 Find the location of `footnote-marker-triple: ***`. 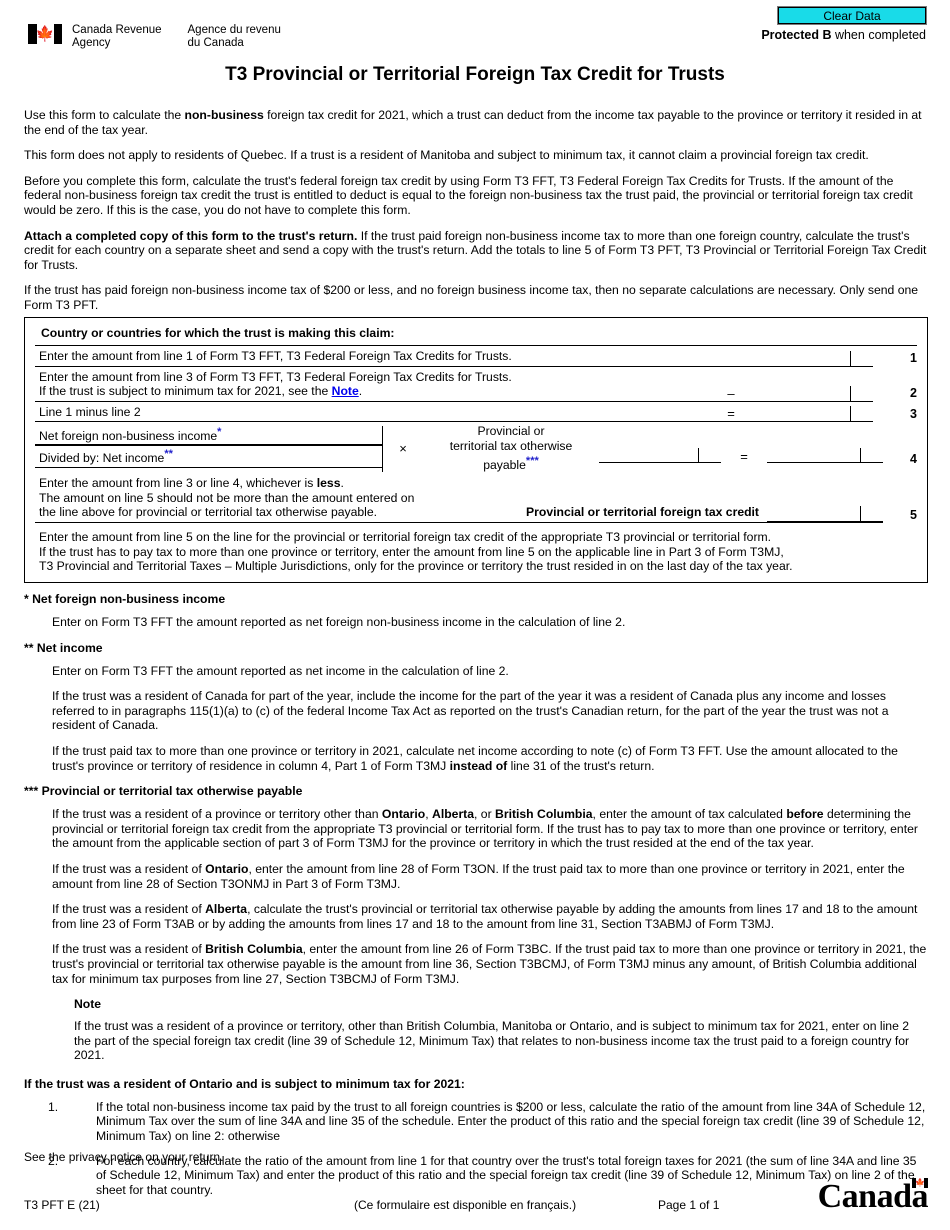

footnote-marker-triple: *** is located at coordinates (532, 460).